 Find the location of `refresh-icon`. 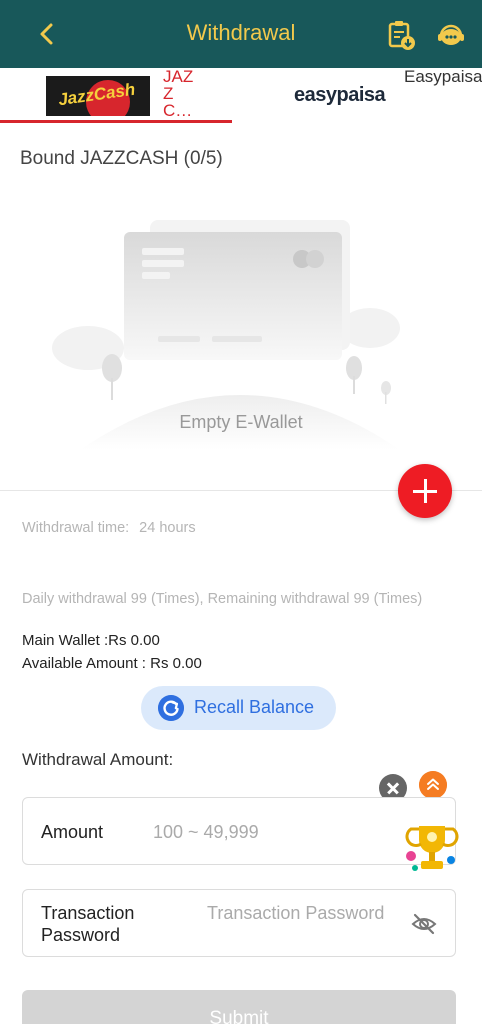

refresh-icon is located at coordinates (171, 708).